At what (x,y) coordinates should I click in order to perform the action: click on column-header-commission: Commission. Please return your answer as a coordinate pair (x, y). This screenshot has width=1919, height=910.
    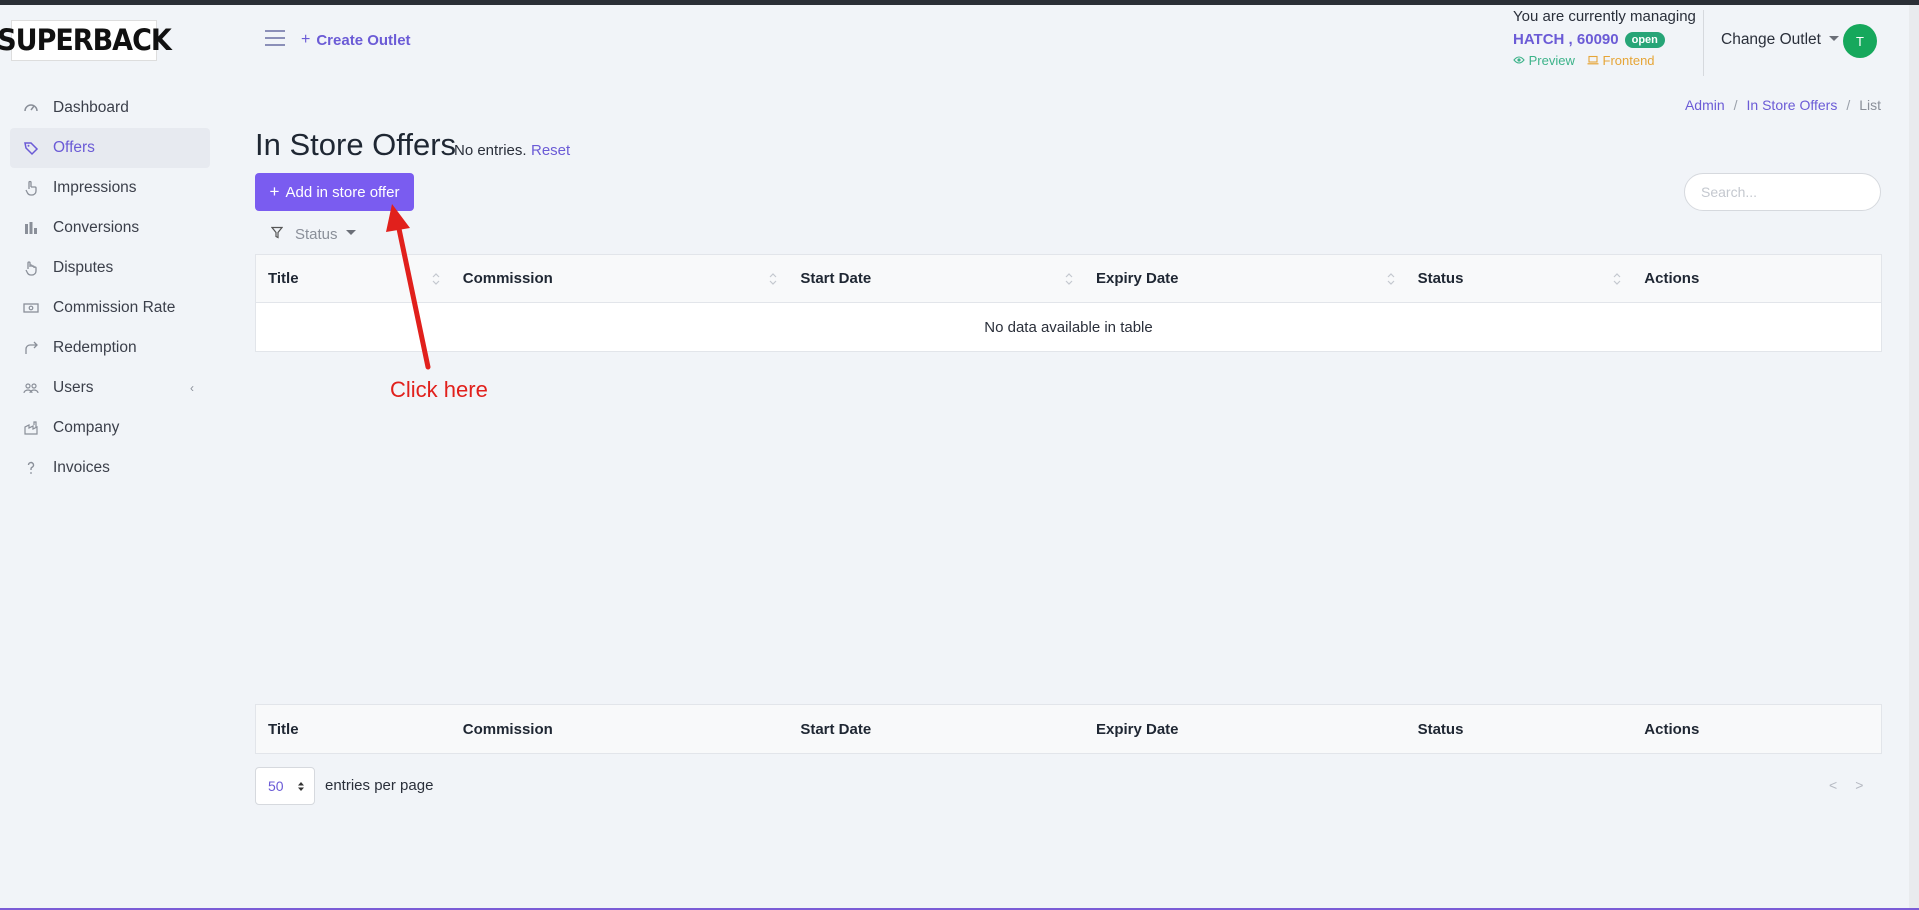
    Looking at the image, I should click on (620, 278).